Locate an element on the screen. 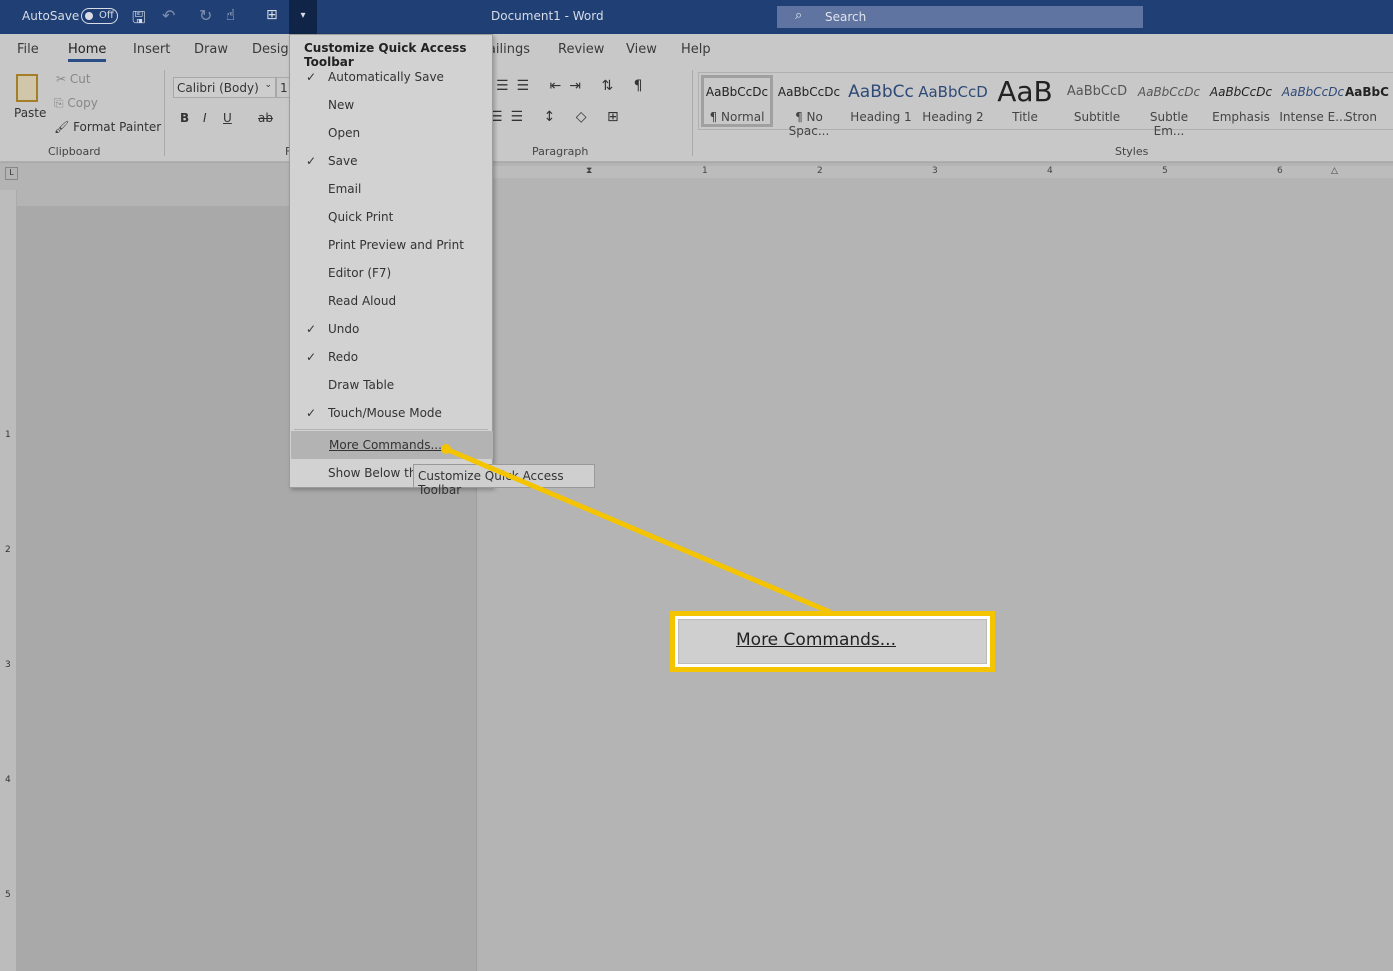  callout-arrow is located at coordinates (636, 529).